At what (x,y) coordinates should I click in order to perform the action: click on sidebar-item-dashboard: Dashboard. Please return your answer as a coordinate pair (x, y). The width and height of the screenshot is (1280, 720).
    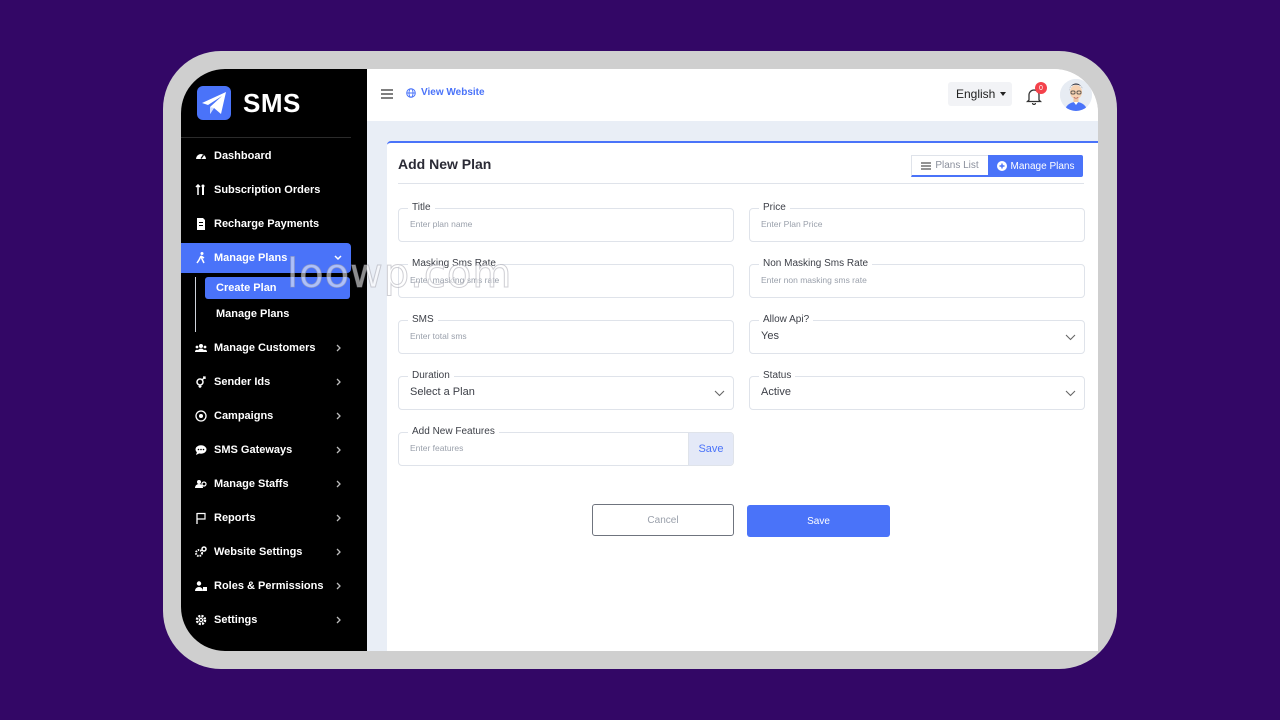
    Looking at the image, I should click on (266, 156).